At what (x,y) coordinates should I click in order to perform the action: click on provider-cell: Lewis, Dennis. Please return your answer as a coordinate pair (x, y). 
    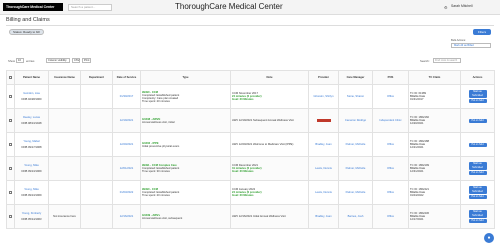
    Looking at the image, I should click on (323, 168).